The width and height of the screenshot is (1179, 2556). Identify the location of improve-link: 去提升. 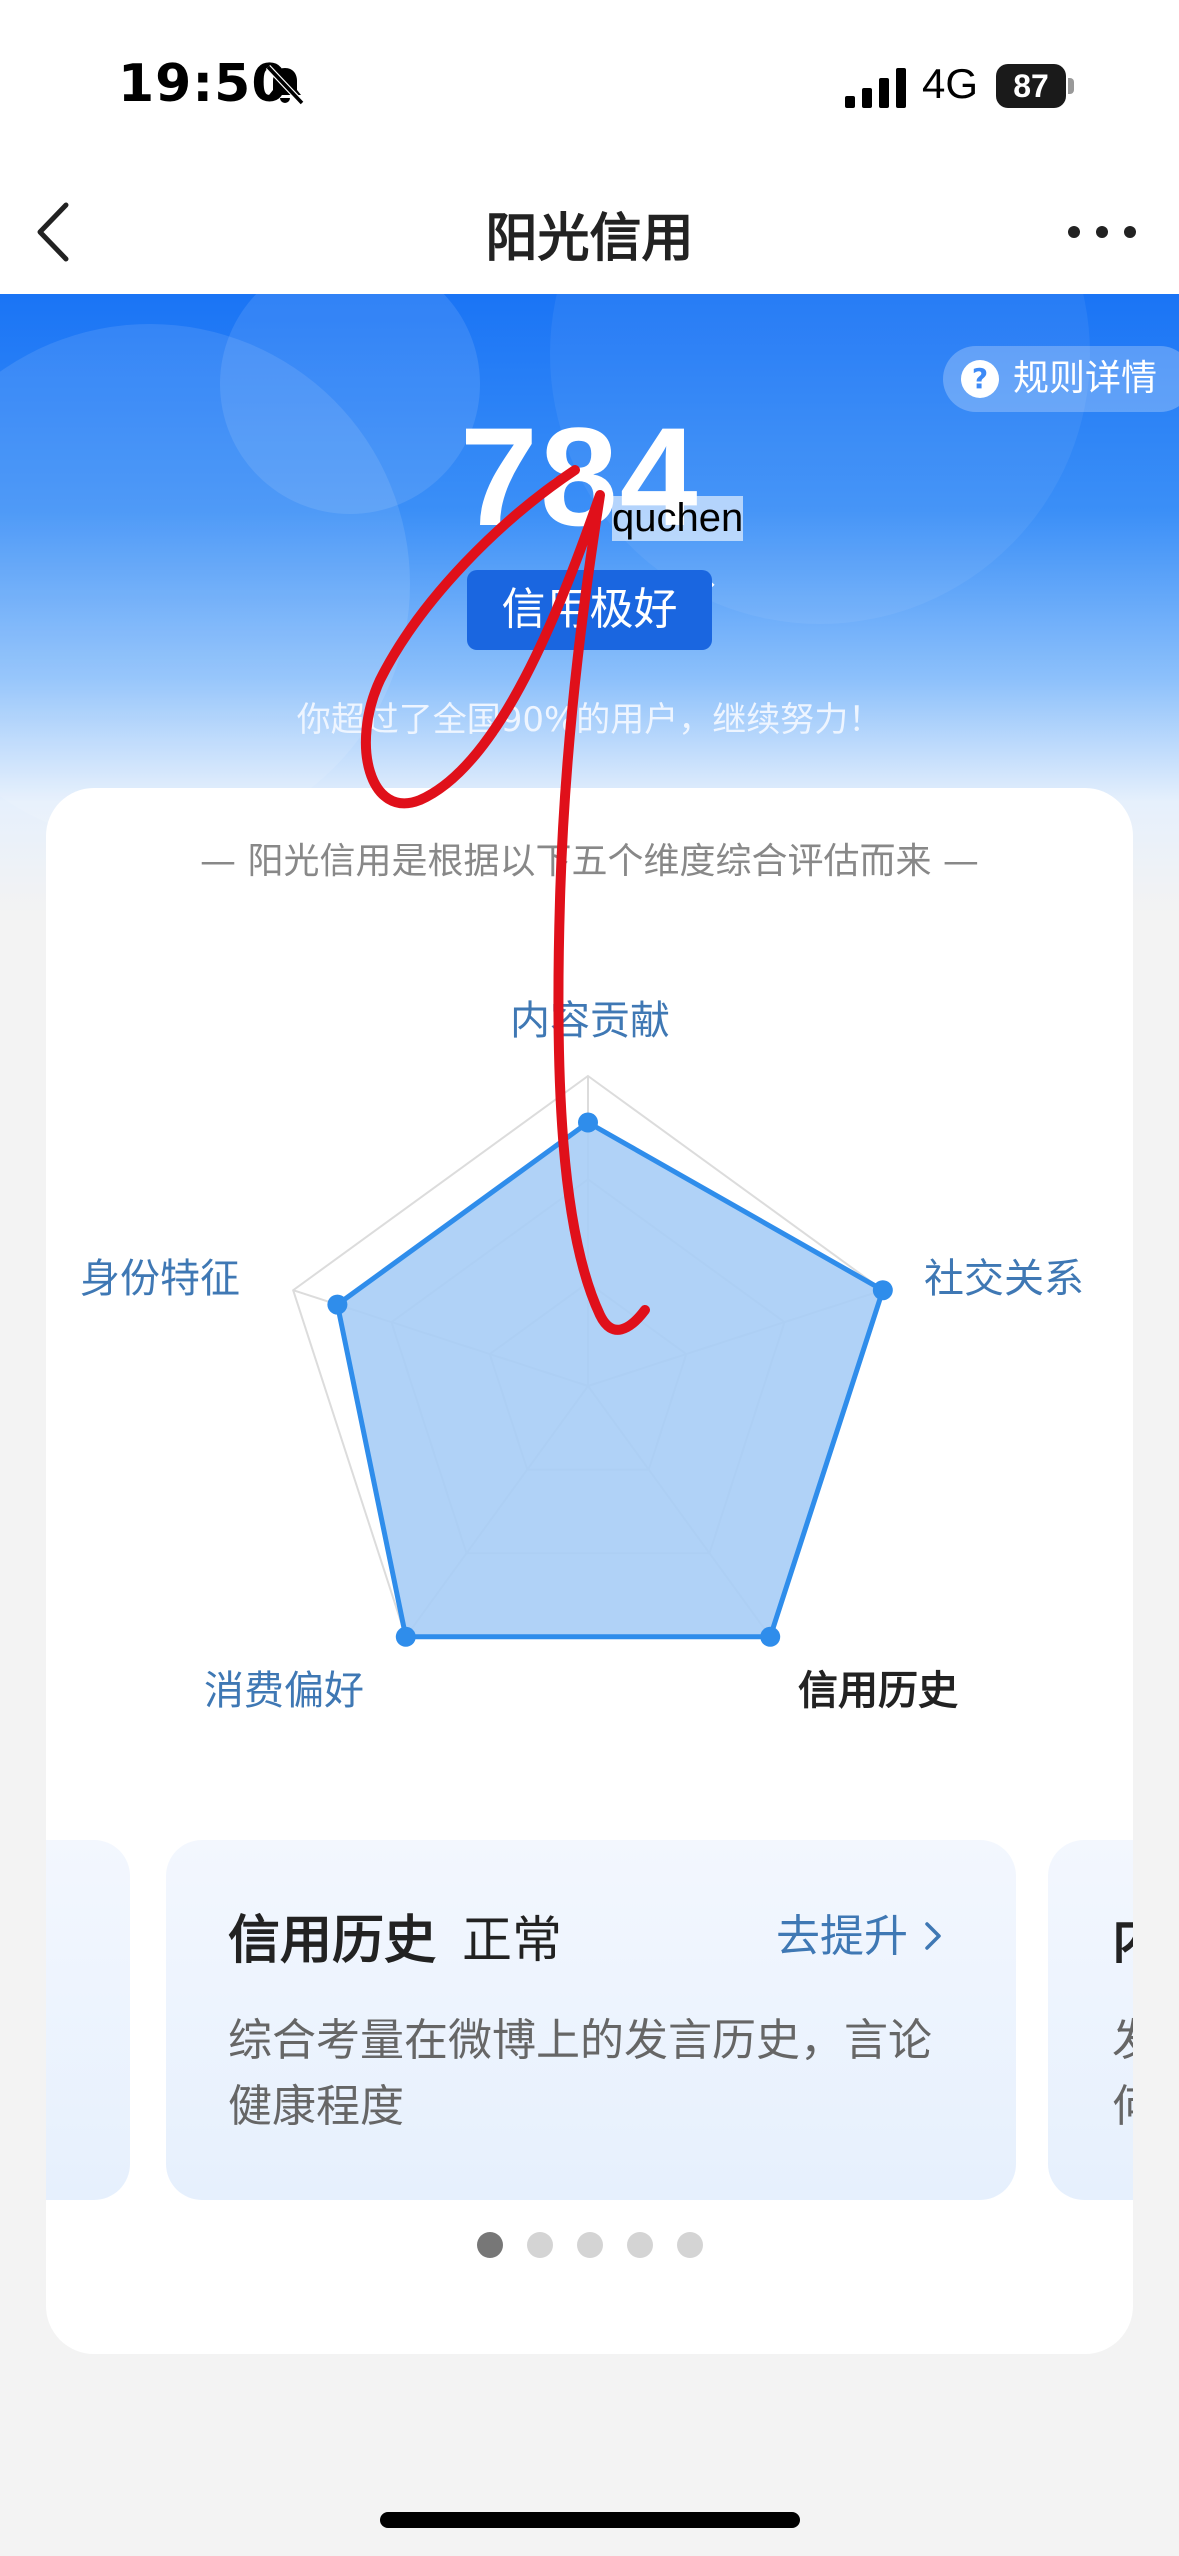
(860, 1932).